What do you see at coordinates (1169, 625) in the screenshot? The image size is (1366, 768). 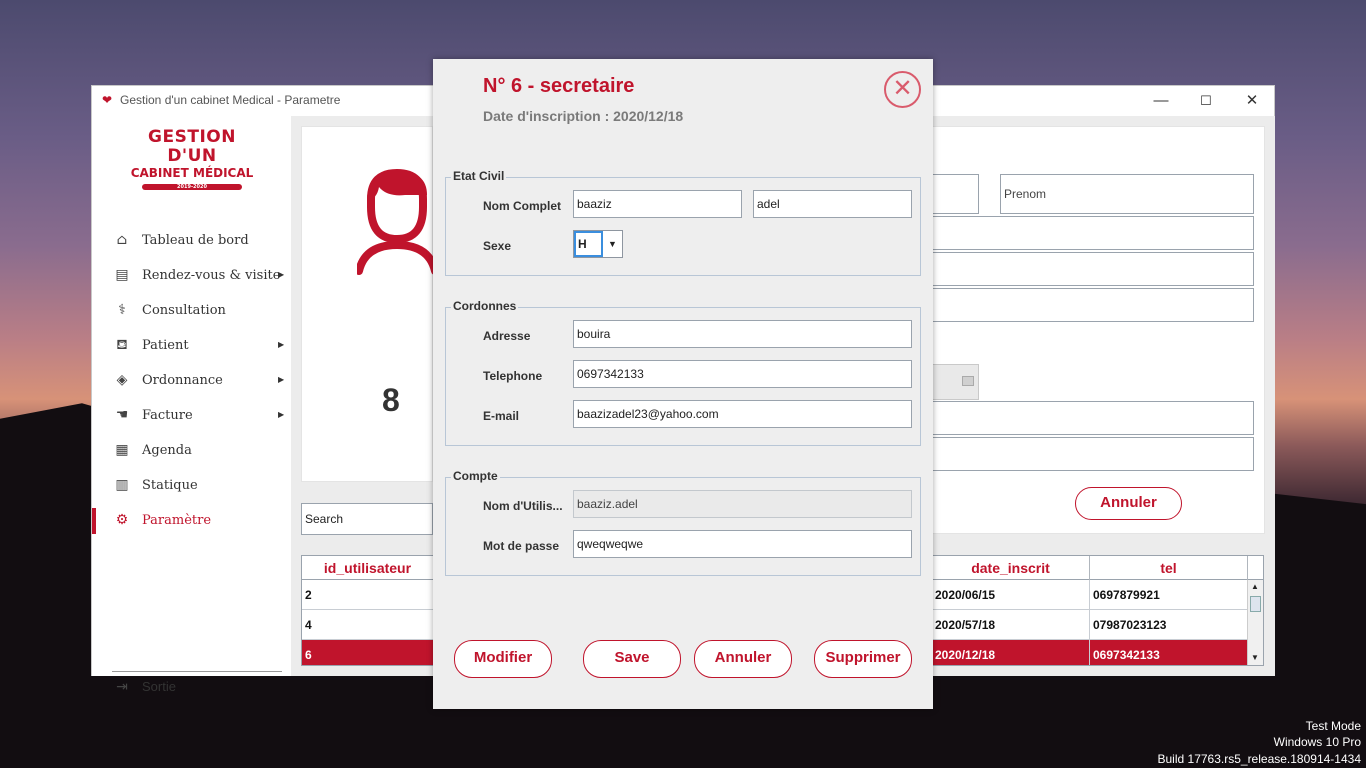 I see `table-cell-tel: 07987023123` at bounding box center [1169, 625].